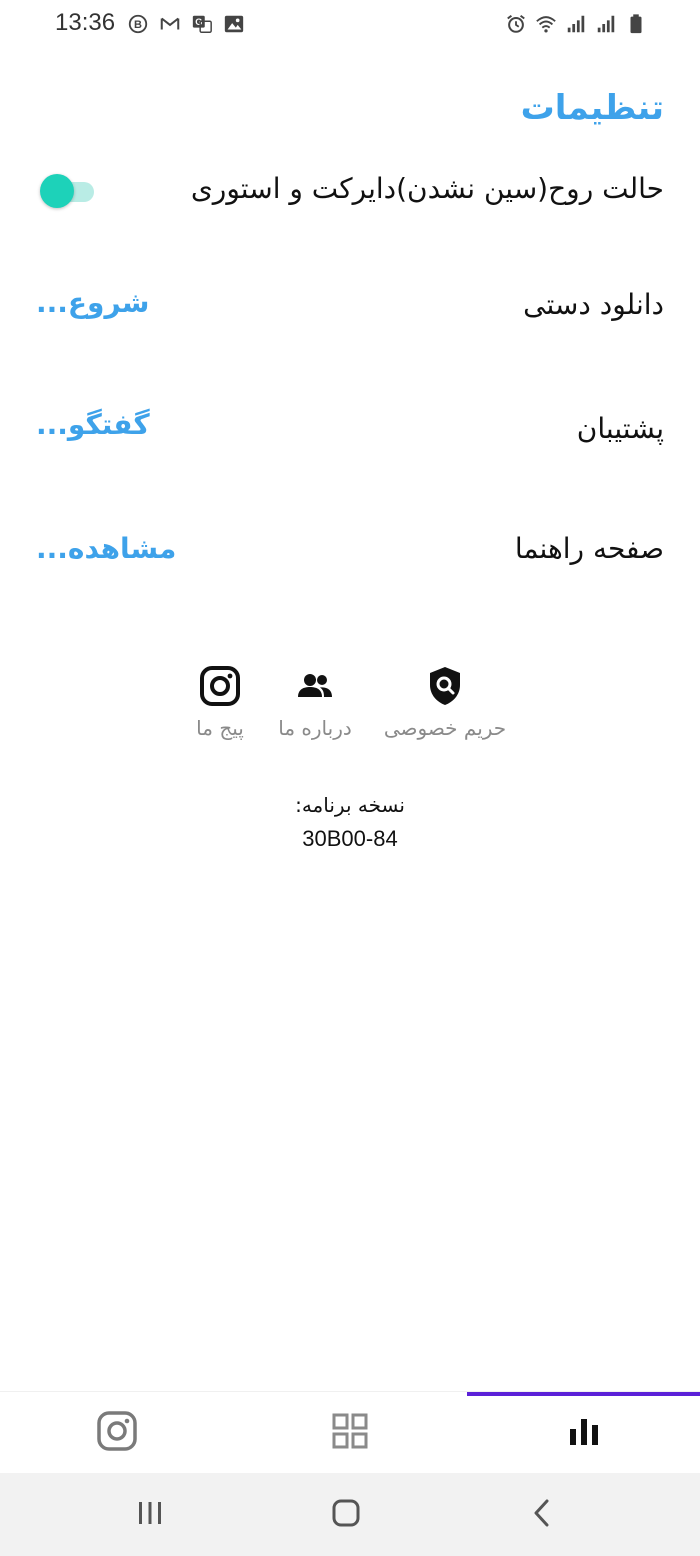 The height and width of the screenshot is (1556, 700). Describe the element at coordinates (620, 428) in the screenshot. I see `support-label: پشتیبان` at that location.